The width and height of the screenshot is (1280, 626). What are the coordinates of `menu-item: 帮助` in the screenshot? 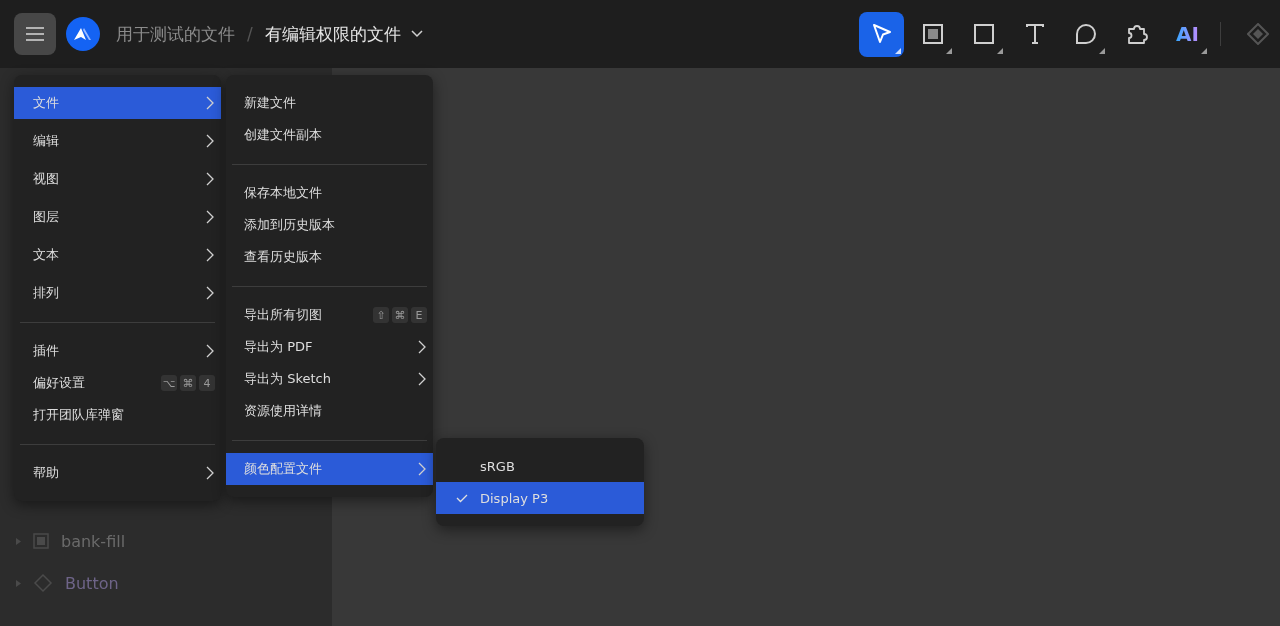 It's located at (117, 473).